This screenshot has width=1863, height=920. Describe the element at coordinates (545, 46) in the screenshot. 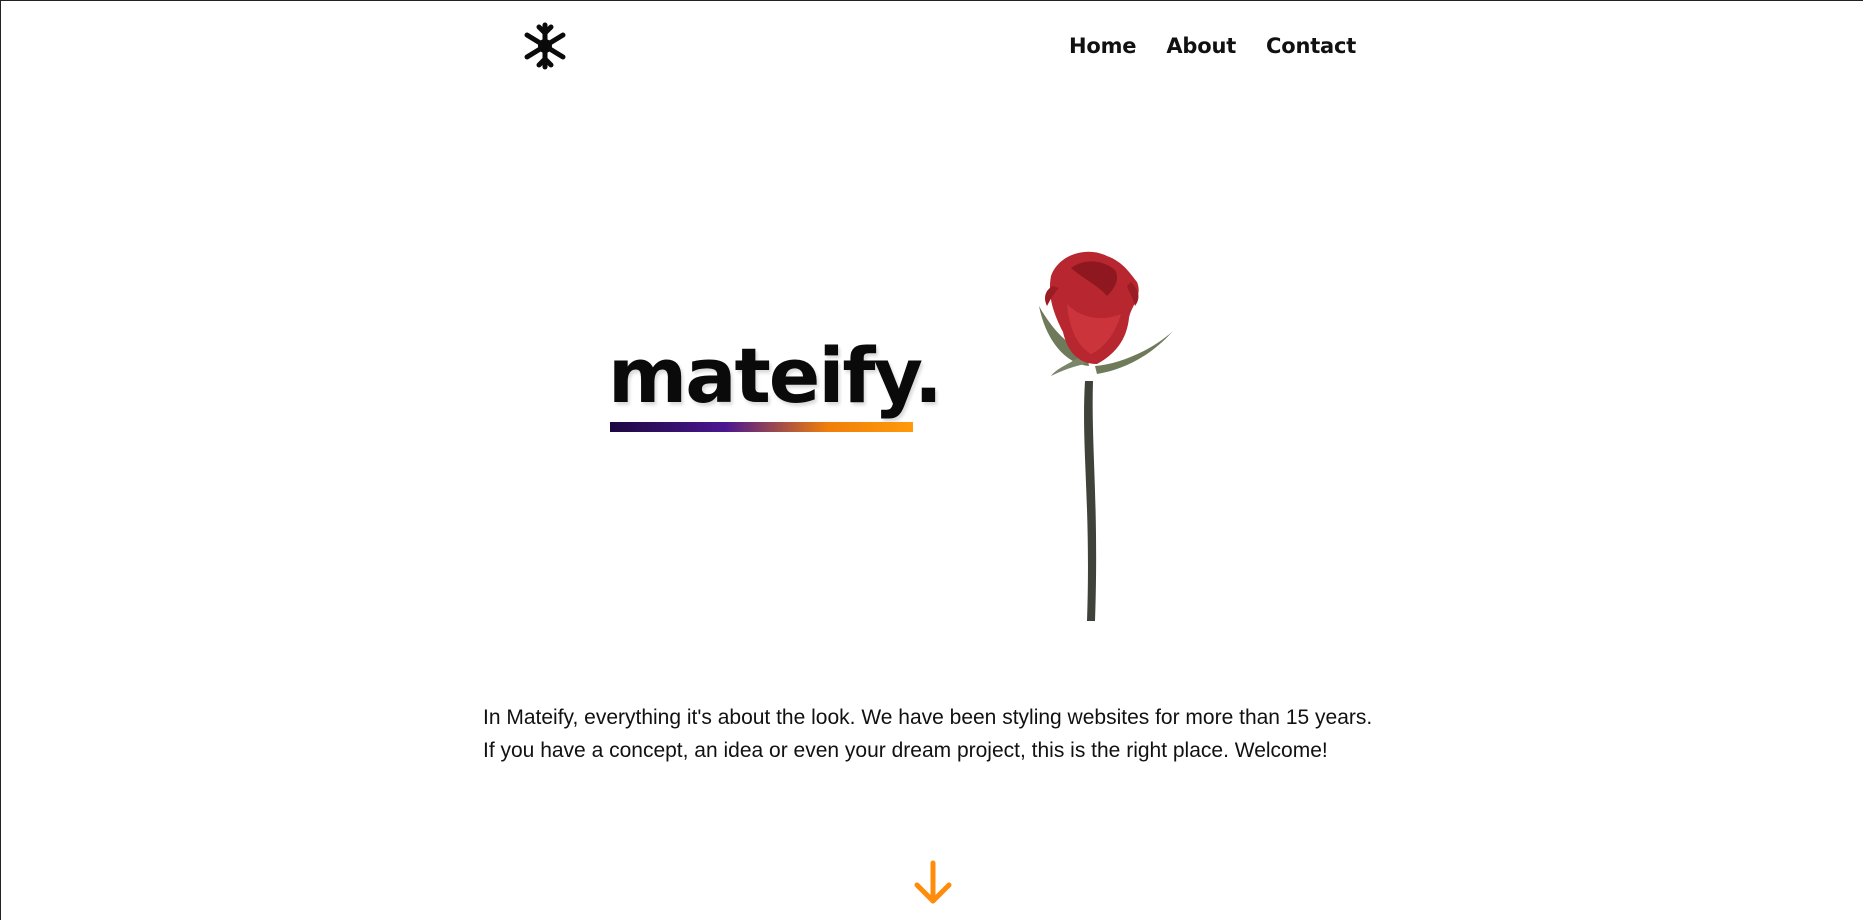

I see `snowflake-icon` at that location.